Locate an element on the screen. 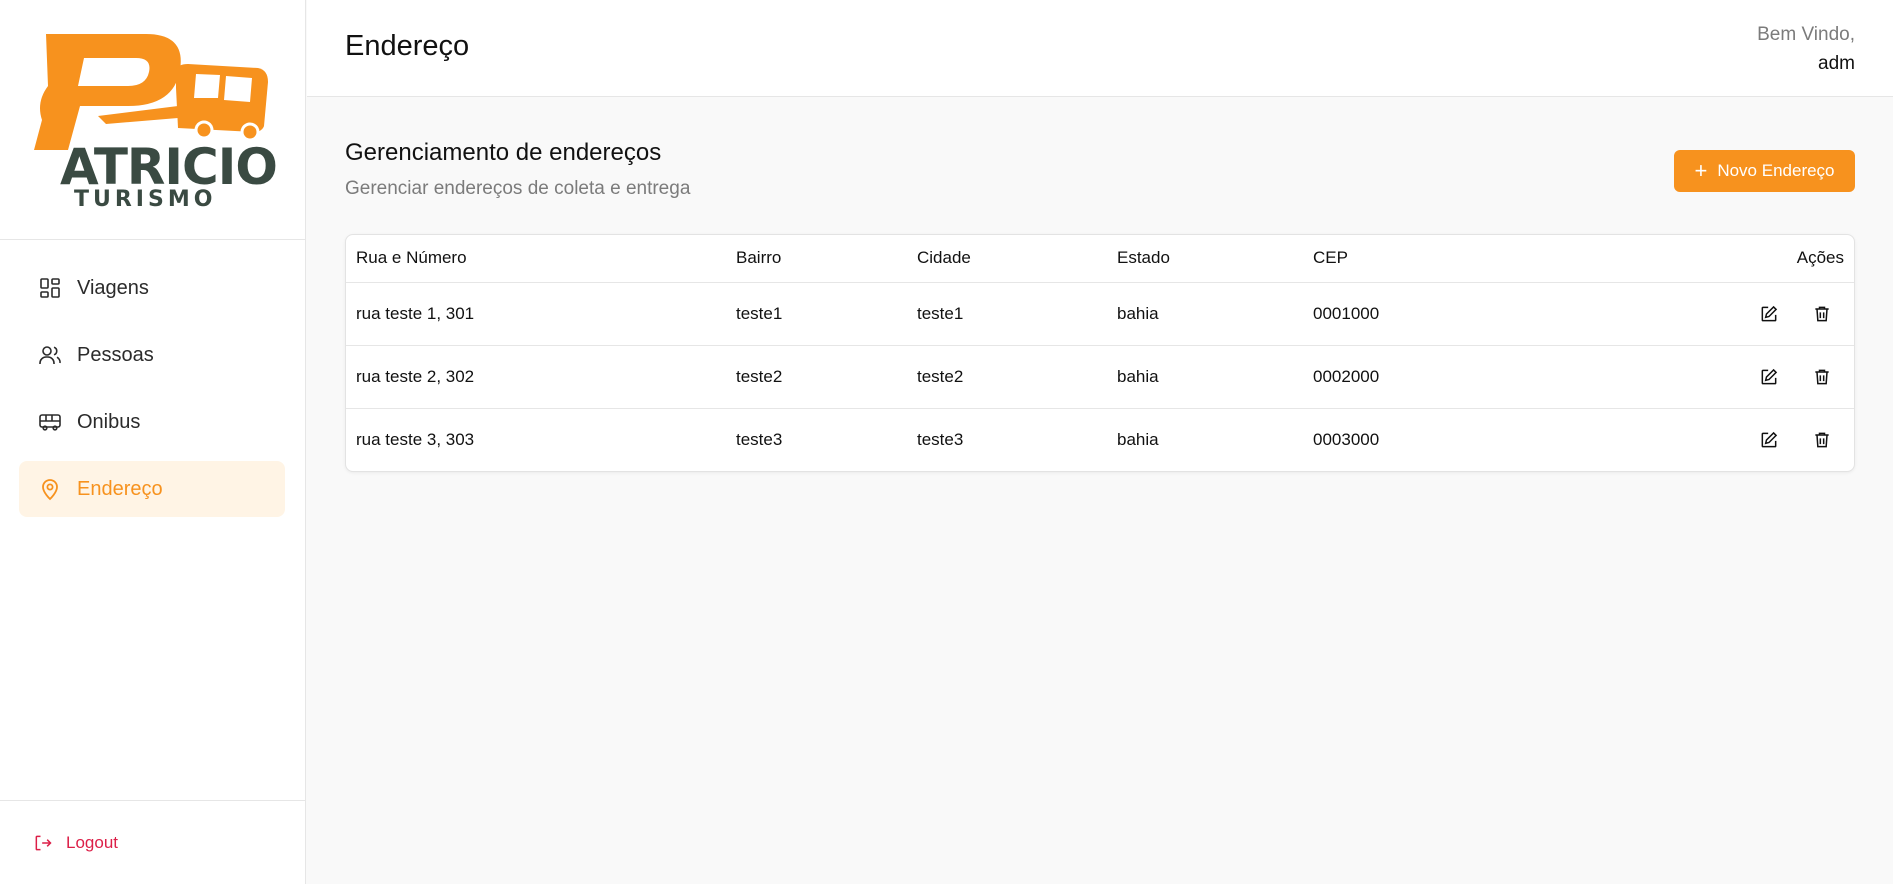 Image resolution: width=1893 pixels, height=884 pixels. logo-area: ATRICIO TURISMO is located at coordinates (152, 120).